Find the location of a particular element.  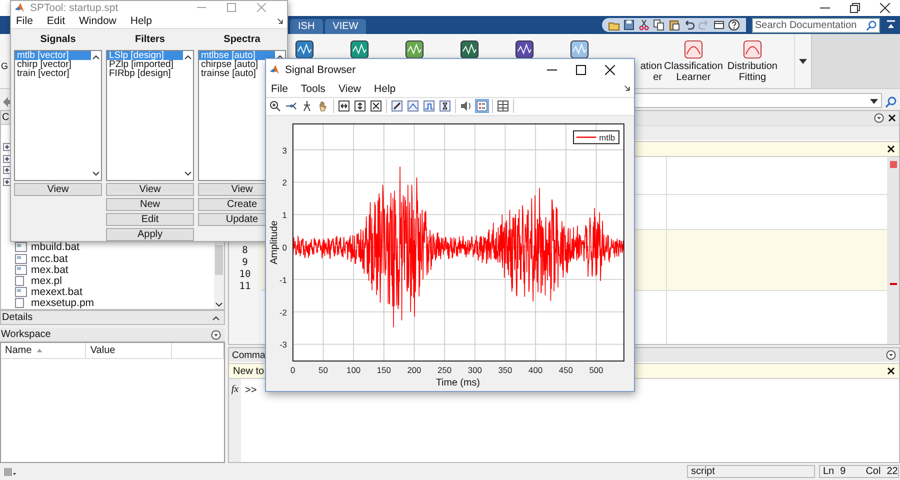

folder-listing-row: mcc.bat is located at coordinates (114, 258).